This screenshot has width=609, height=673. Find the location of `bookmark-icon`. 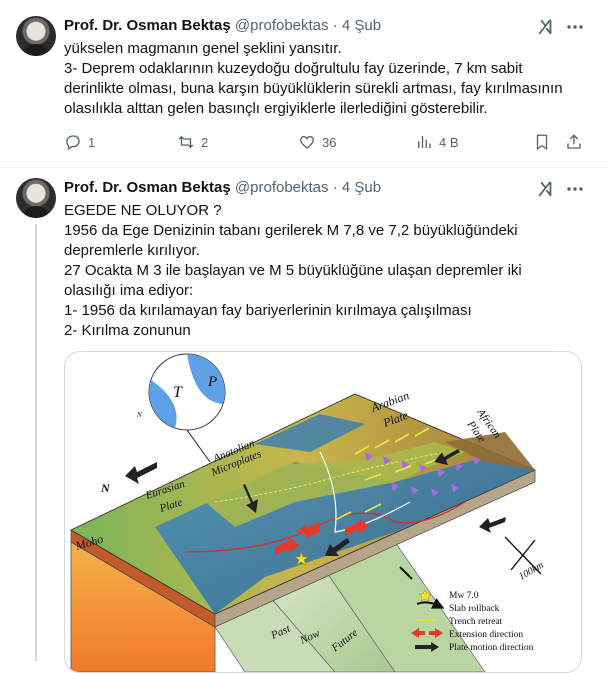

bookmark-icon is located at coordinates (542, 142).